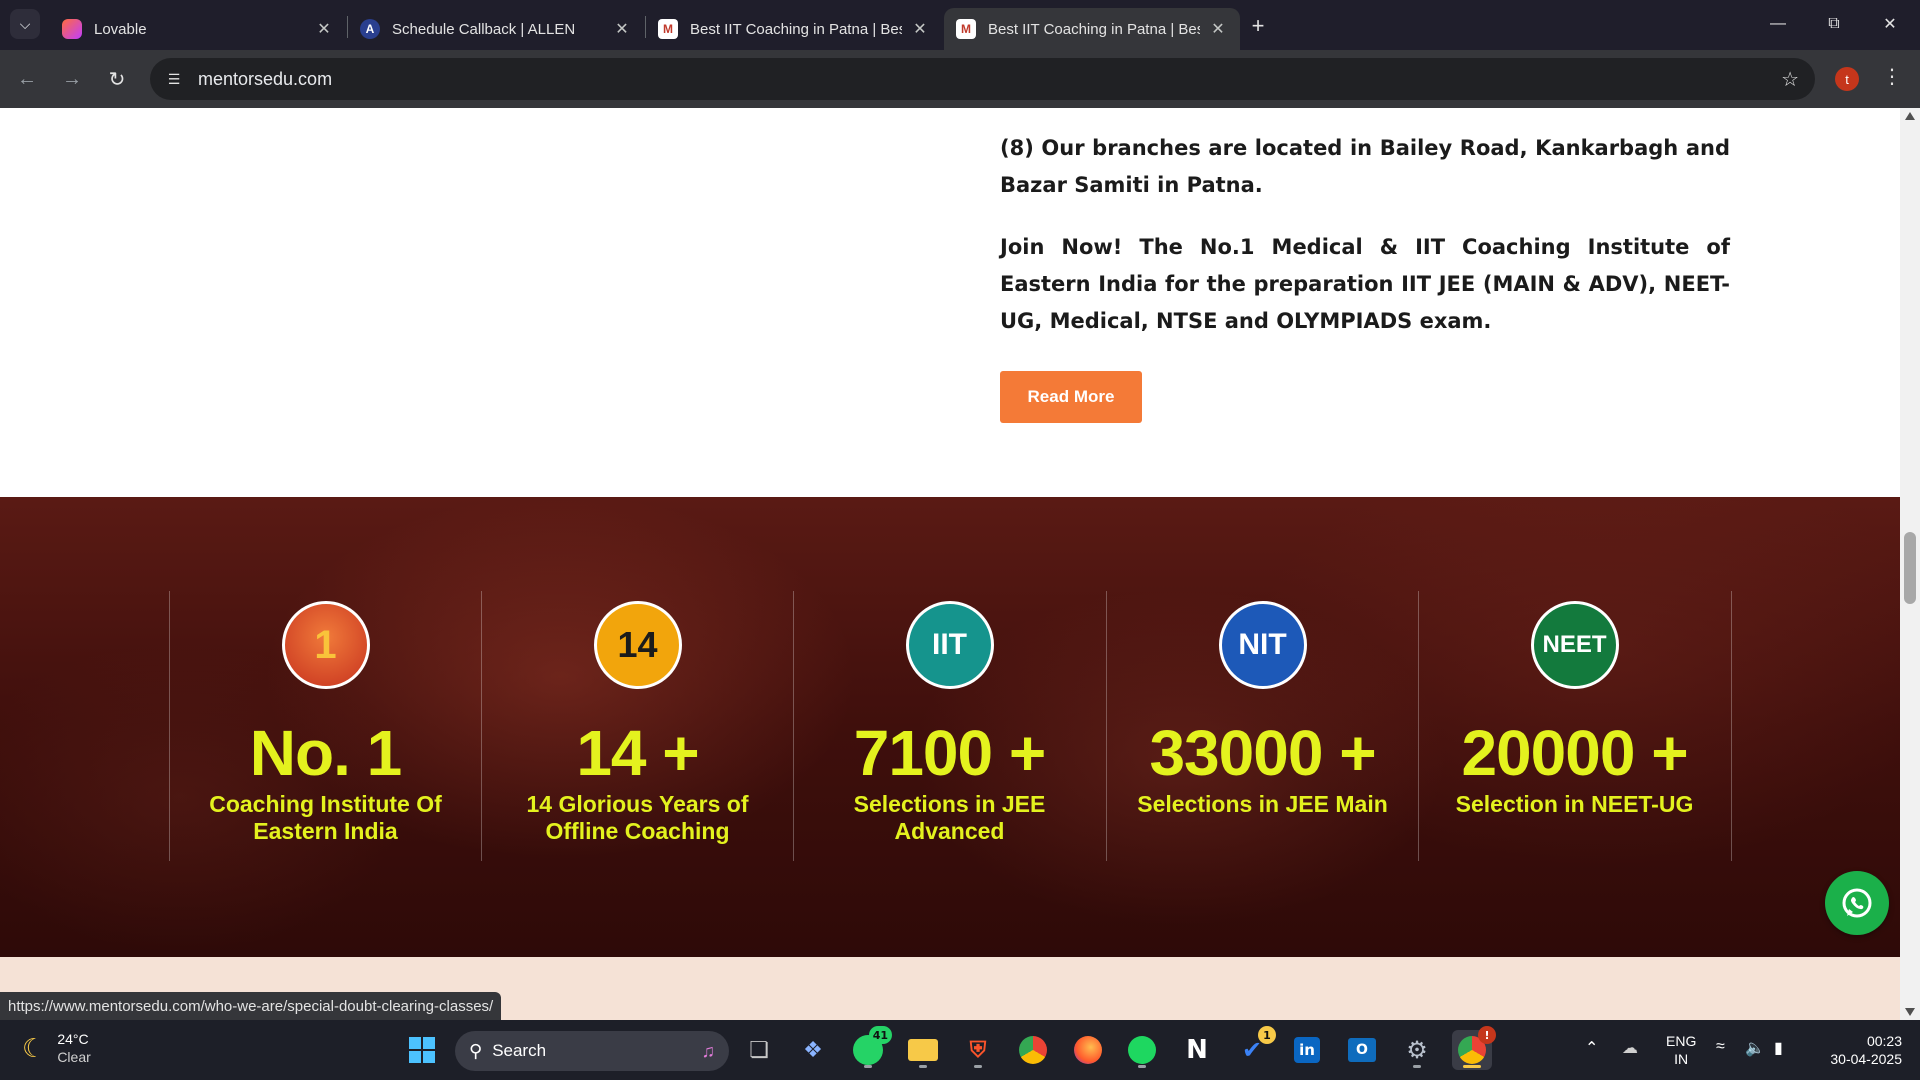 This screenshot has width=1920, height=1080. What do you see at coordinates (117, 79) in the screenshot?
I see `reload-button: ↻` at bounding box center [117, 79].